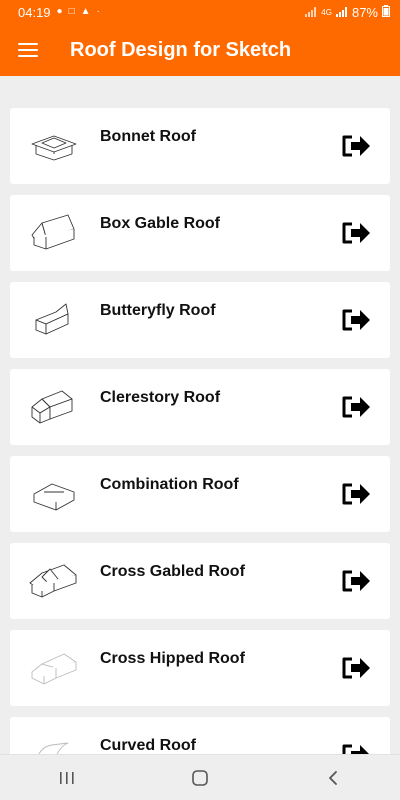  Describe the element at coordinates (54, 744) in the screenshot. I see `curved-roof-icon` at that location.